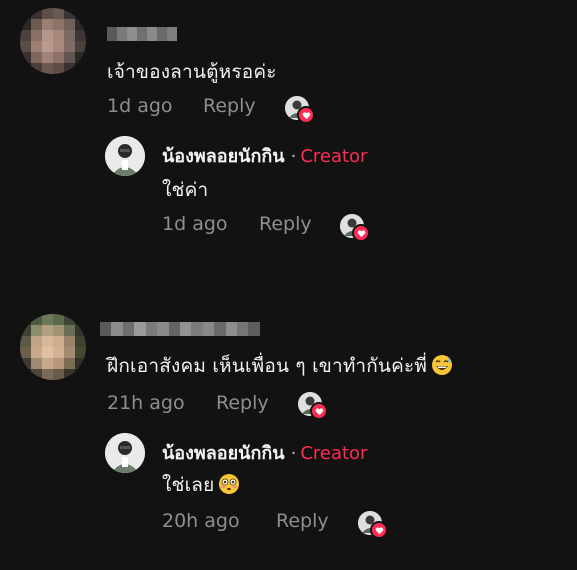 This screenshot has height=570, width=577. I want to click on reply-text-line: ใช่เลย, so click(201, 485).